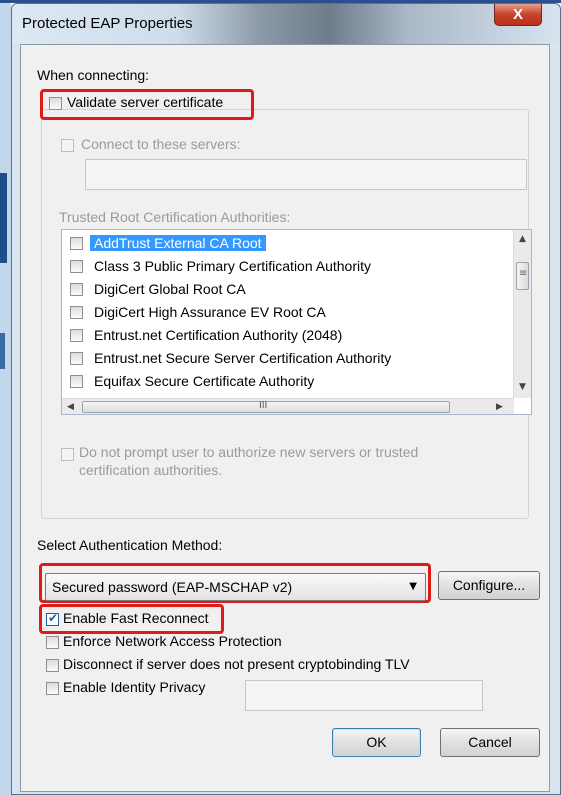 Image resolution: width=561 pixels, height=795 pixels. What do you see at coordinates (175, 217) in the screenshot?
I see `trusted-root-label: Trusted Root Certification Authorities:` at bounding box center [175, 217].